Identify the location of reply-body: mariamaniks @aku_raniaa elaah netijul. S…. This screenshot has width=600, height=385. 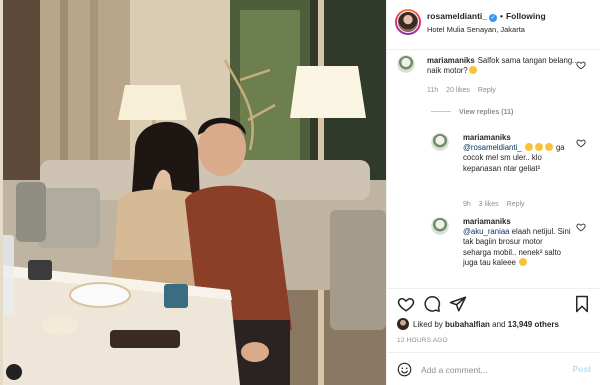
(518, 242).